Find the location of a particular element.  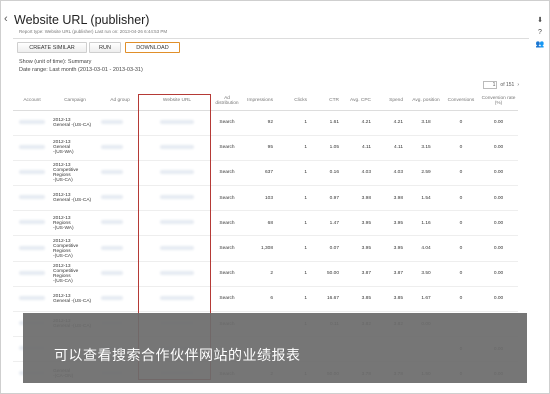

ctr-cell: 1.47 is located at coordinates (329, 223).